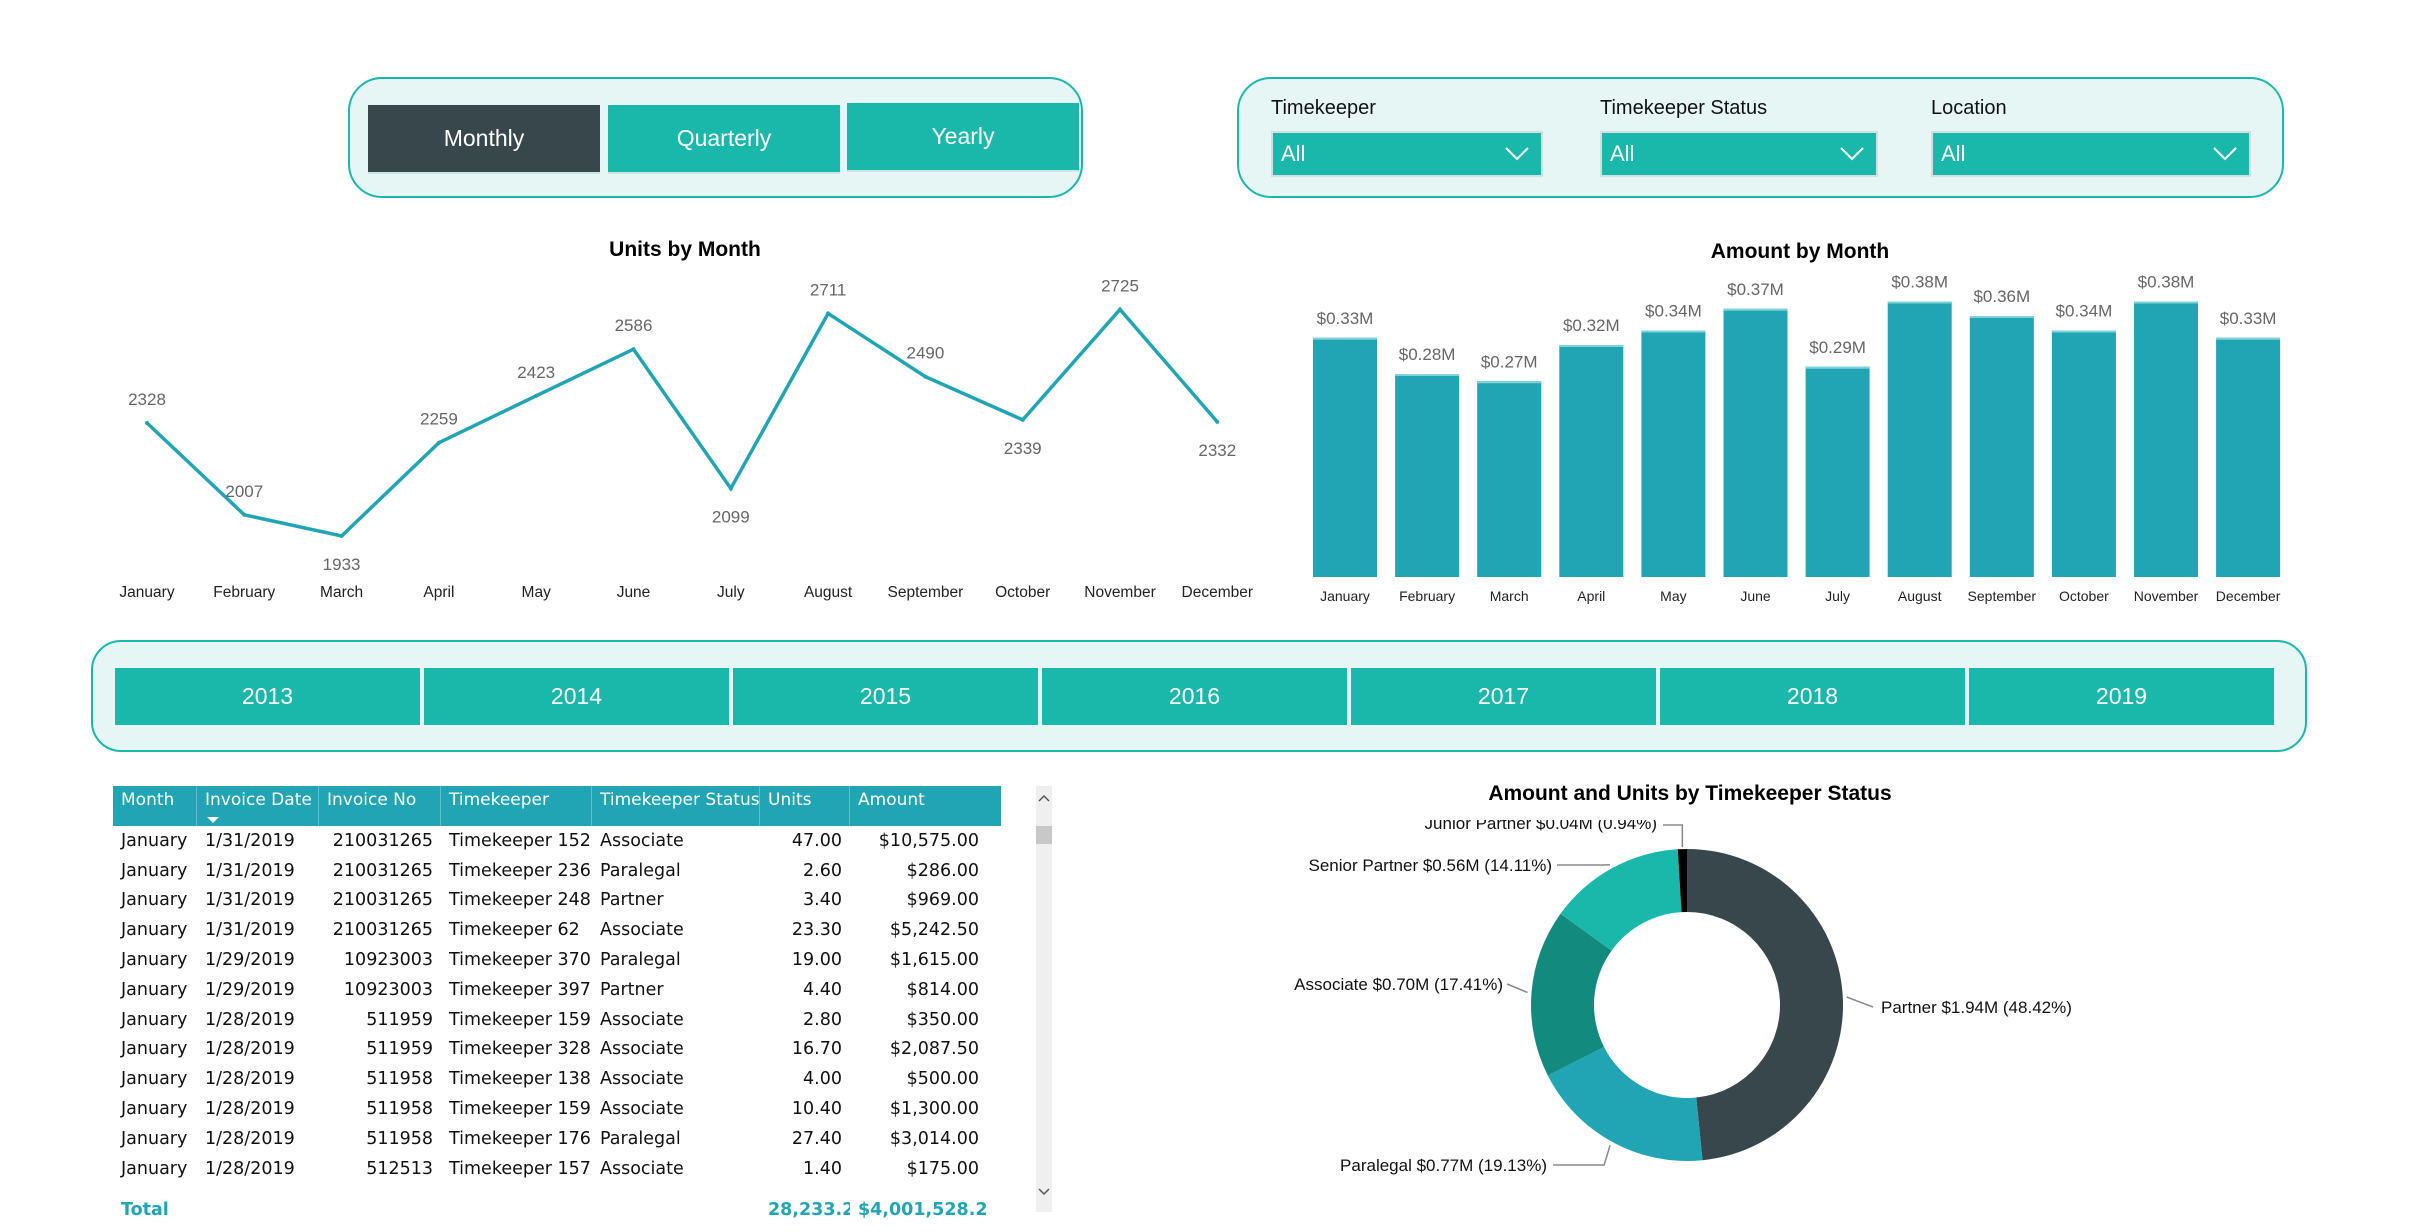 This screenshot has width=2430, height=1232. I want to click on timekeeper-dropdown: All, so click(1407, 154).